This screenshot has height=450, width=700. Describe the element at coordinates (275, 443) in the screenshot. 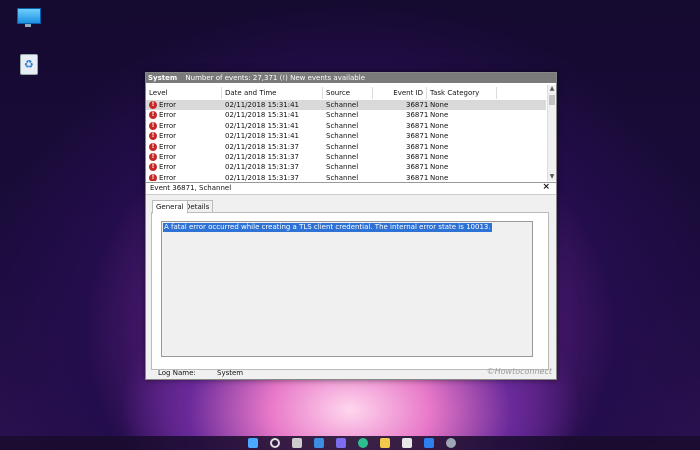

I see `search-icon` at that location.